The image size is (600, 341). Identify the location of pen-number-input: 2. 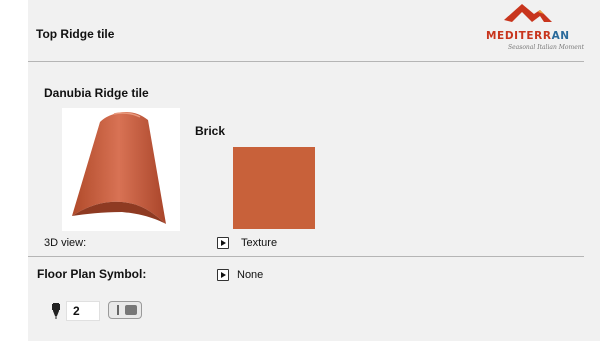
(83, 311).